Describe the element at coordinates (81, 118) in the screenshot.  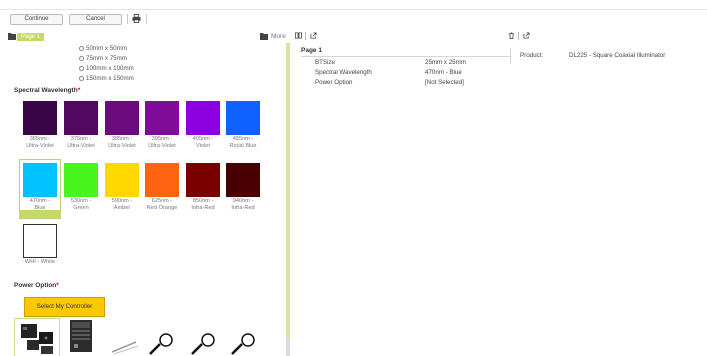
I see `swatch-375nm` at that location.